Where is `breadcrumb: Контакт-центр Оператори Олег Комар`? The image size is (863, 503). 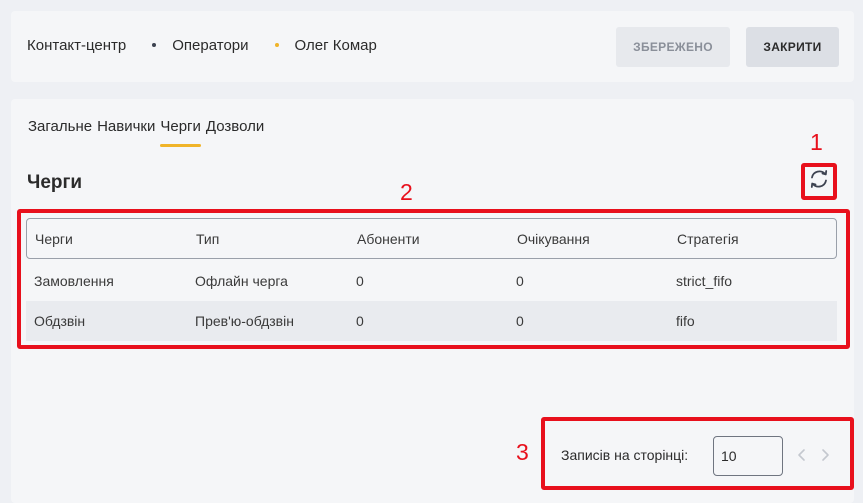
breadcrumb: Контакт-центр Оператори Олег Комар is located at coordinates (202, 45).